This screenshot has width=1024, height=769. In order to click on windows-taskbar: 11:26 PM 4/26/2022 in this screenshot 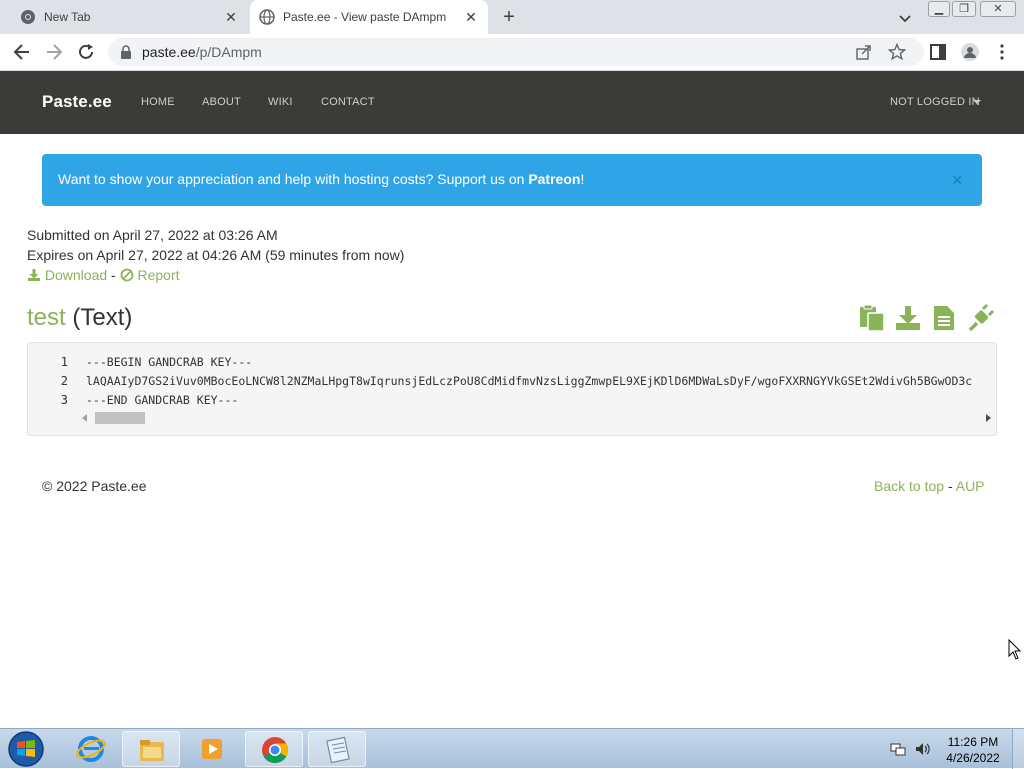, I will do `click(512, 748)`.